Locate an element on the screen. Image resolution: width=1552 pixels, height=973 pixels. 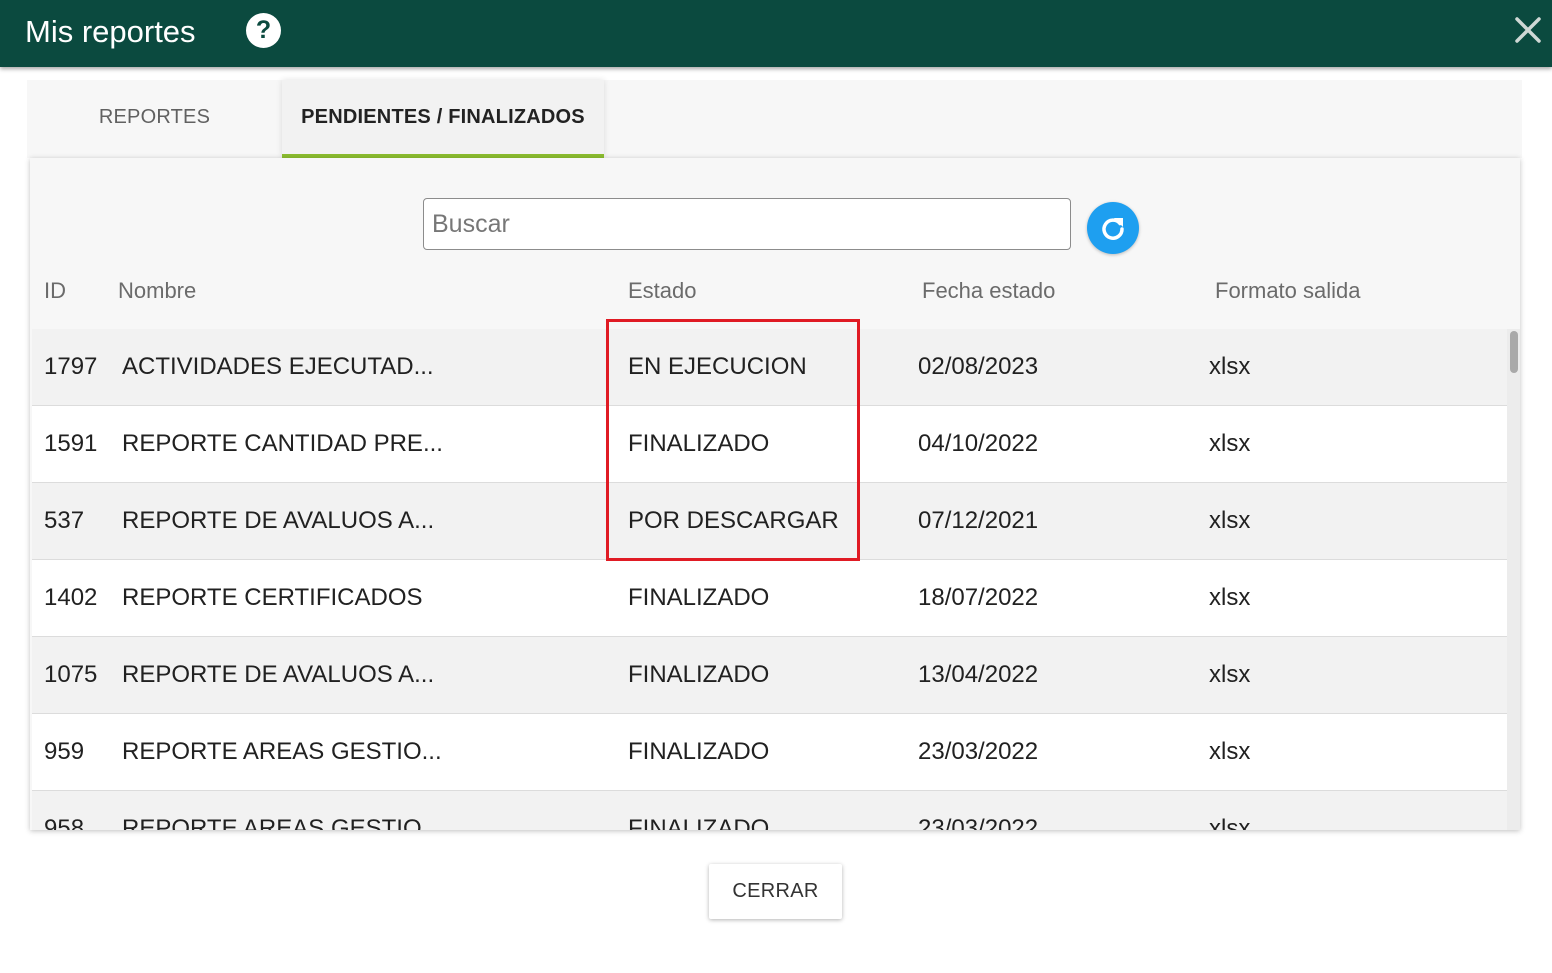
tab-reportes: REPORTES is located at coordinates (154, 119).